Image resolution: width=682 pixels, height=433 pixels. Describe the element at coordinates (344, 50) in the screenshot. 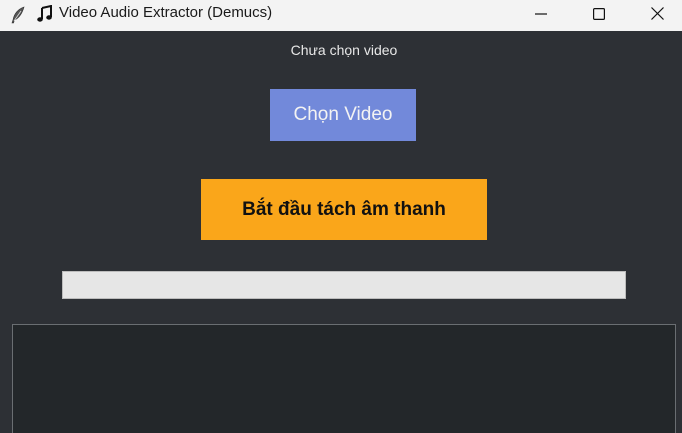

I see `video-status-label: Chưa chọn video` at that location.